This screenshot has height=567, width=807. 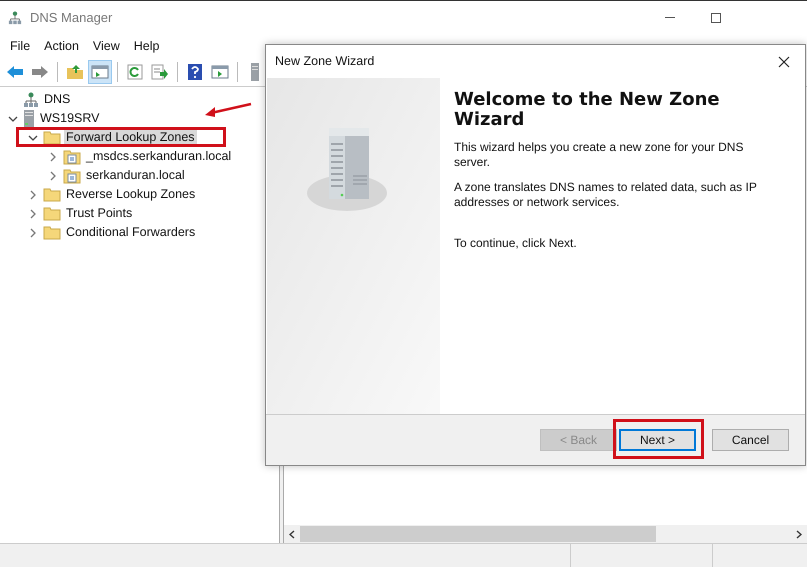 What do you see at coordinates (70, 118) in the screenshot?
I see `tree-item: WS19SRV` at bounding box center [70, 118].